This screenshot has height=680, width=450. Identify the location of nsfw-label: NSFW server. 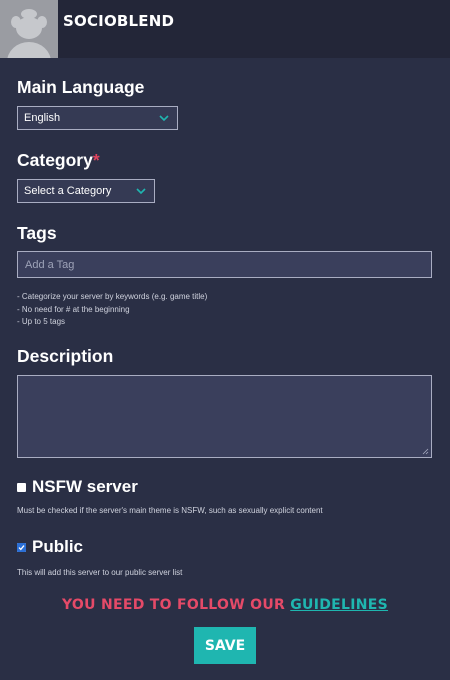
(85, 486).